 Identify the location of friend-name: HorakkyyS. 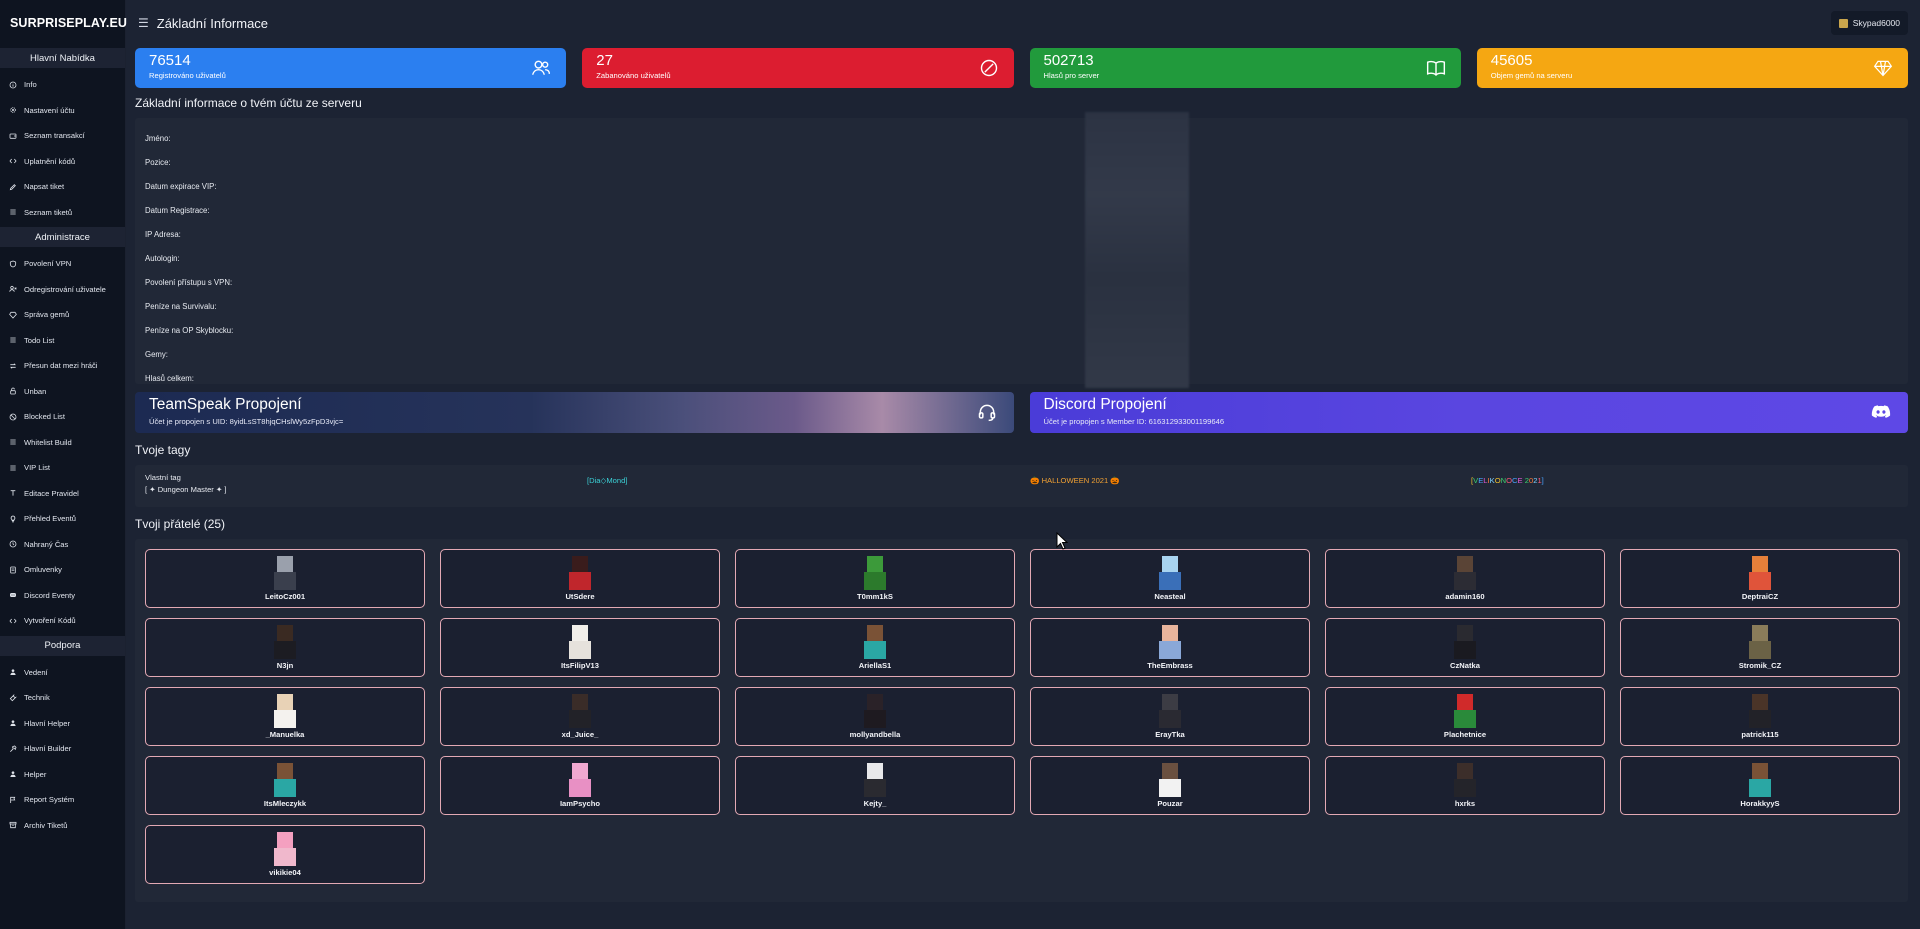
(1760, 803).